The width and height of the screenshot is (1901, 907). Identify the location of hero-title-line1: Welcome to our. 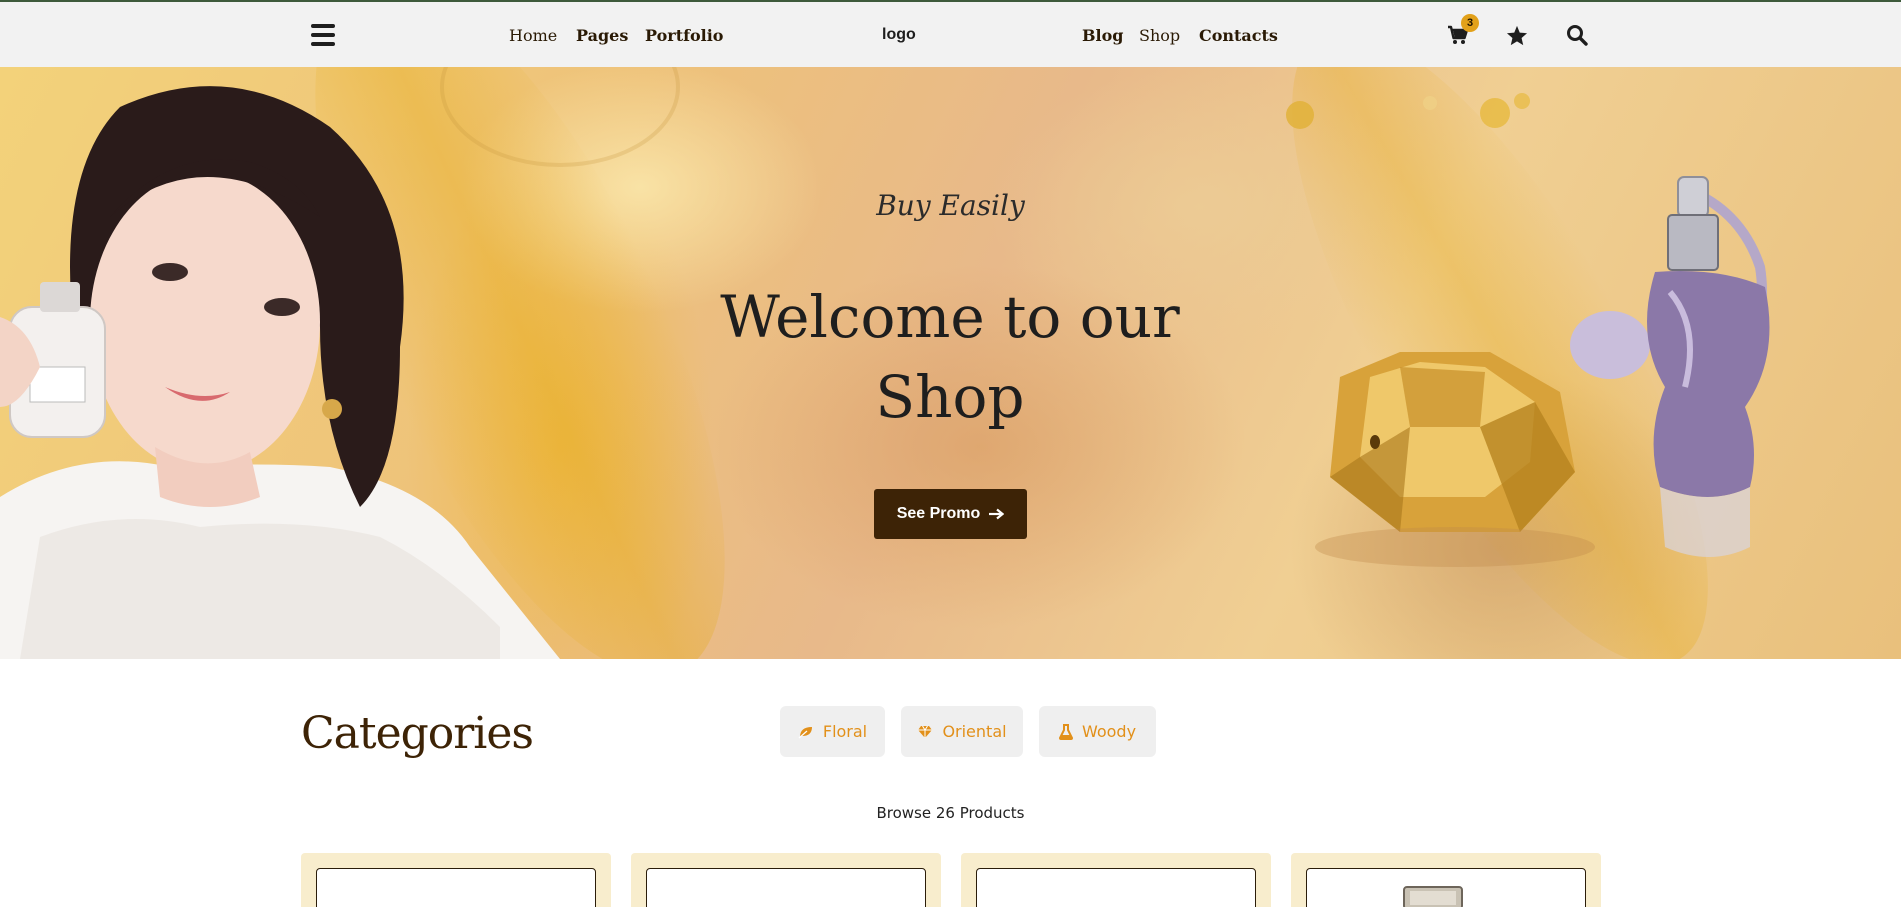
(950, 317).